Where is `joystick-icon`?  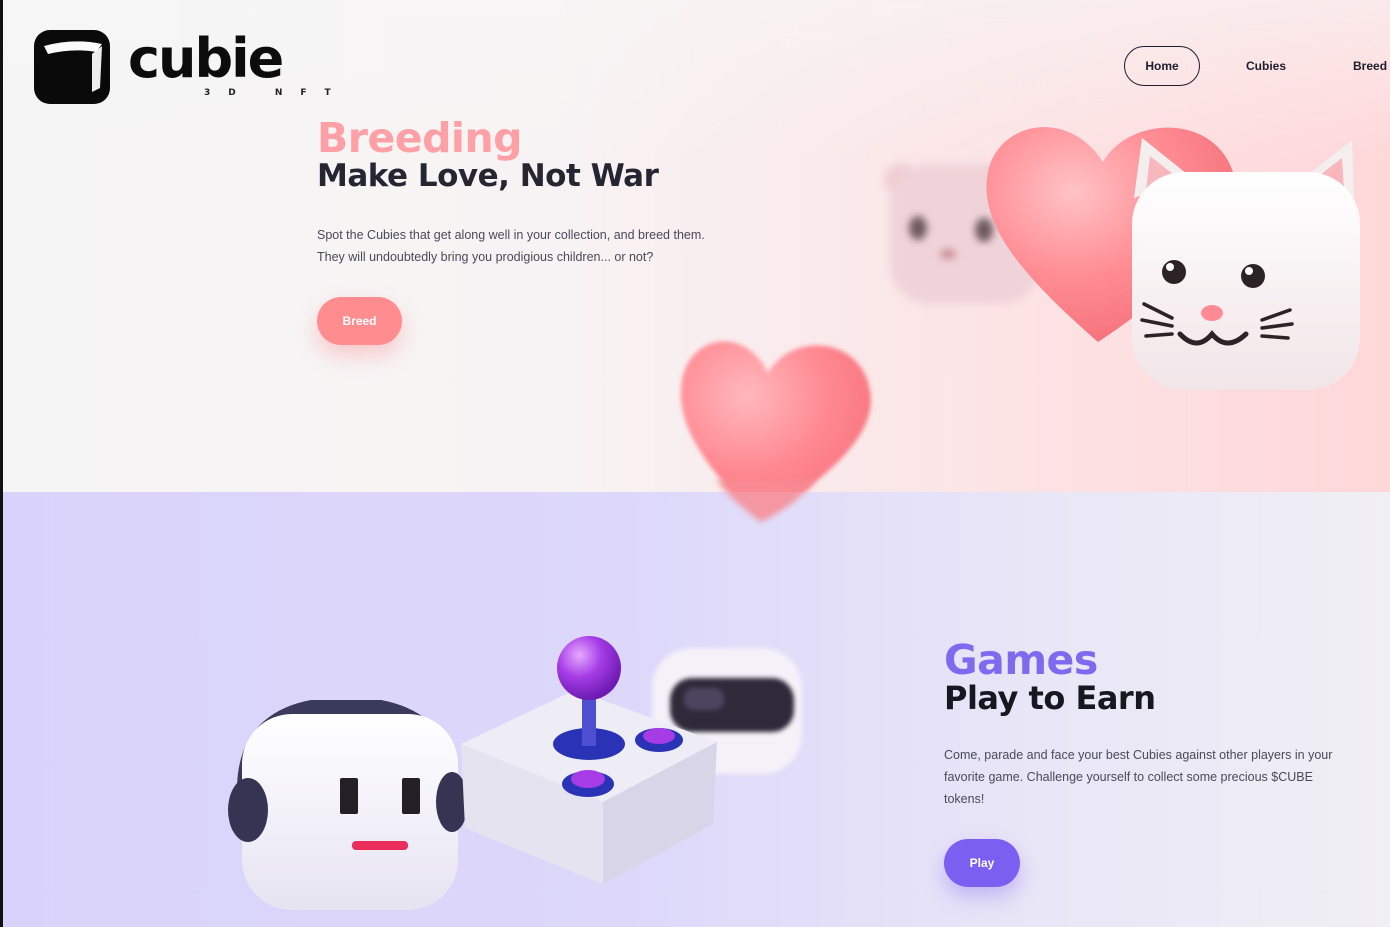 joystick-icon is located at coordinates (589, 760).